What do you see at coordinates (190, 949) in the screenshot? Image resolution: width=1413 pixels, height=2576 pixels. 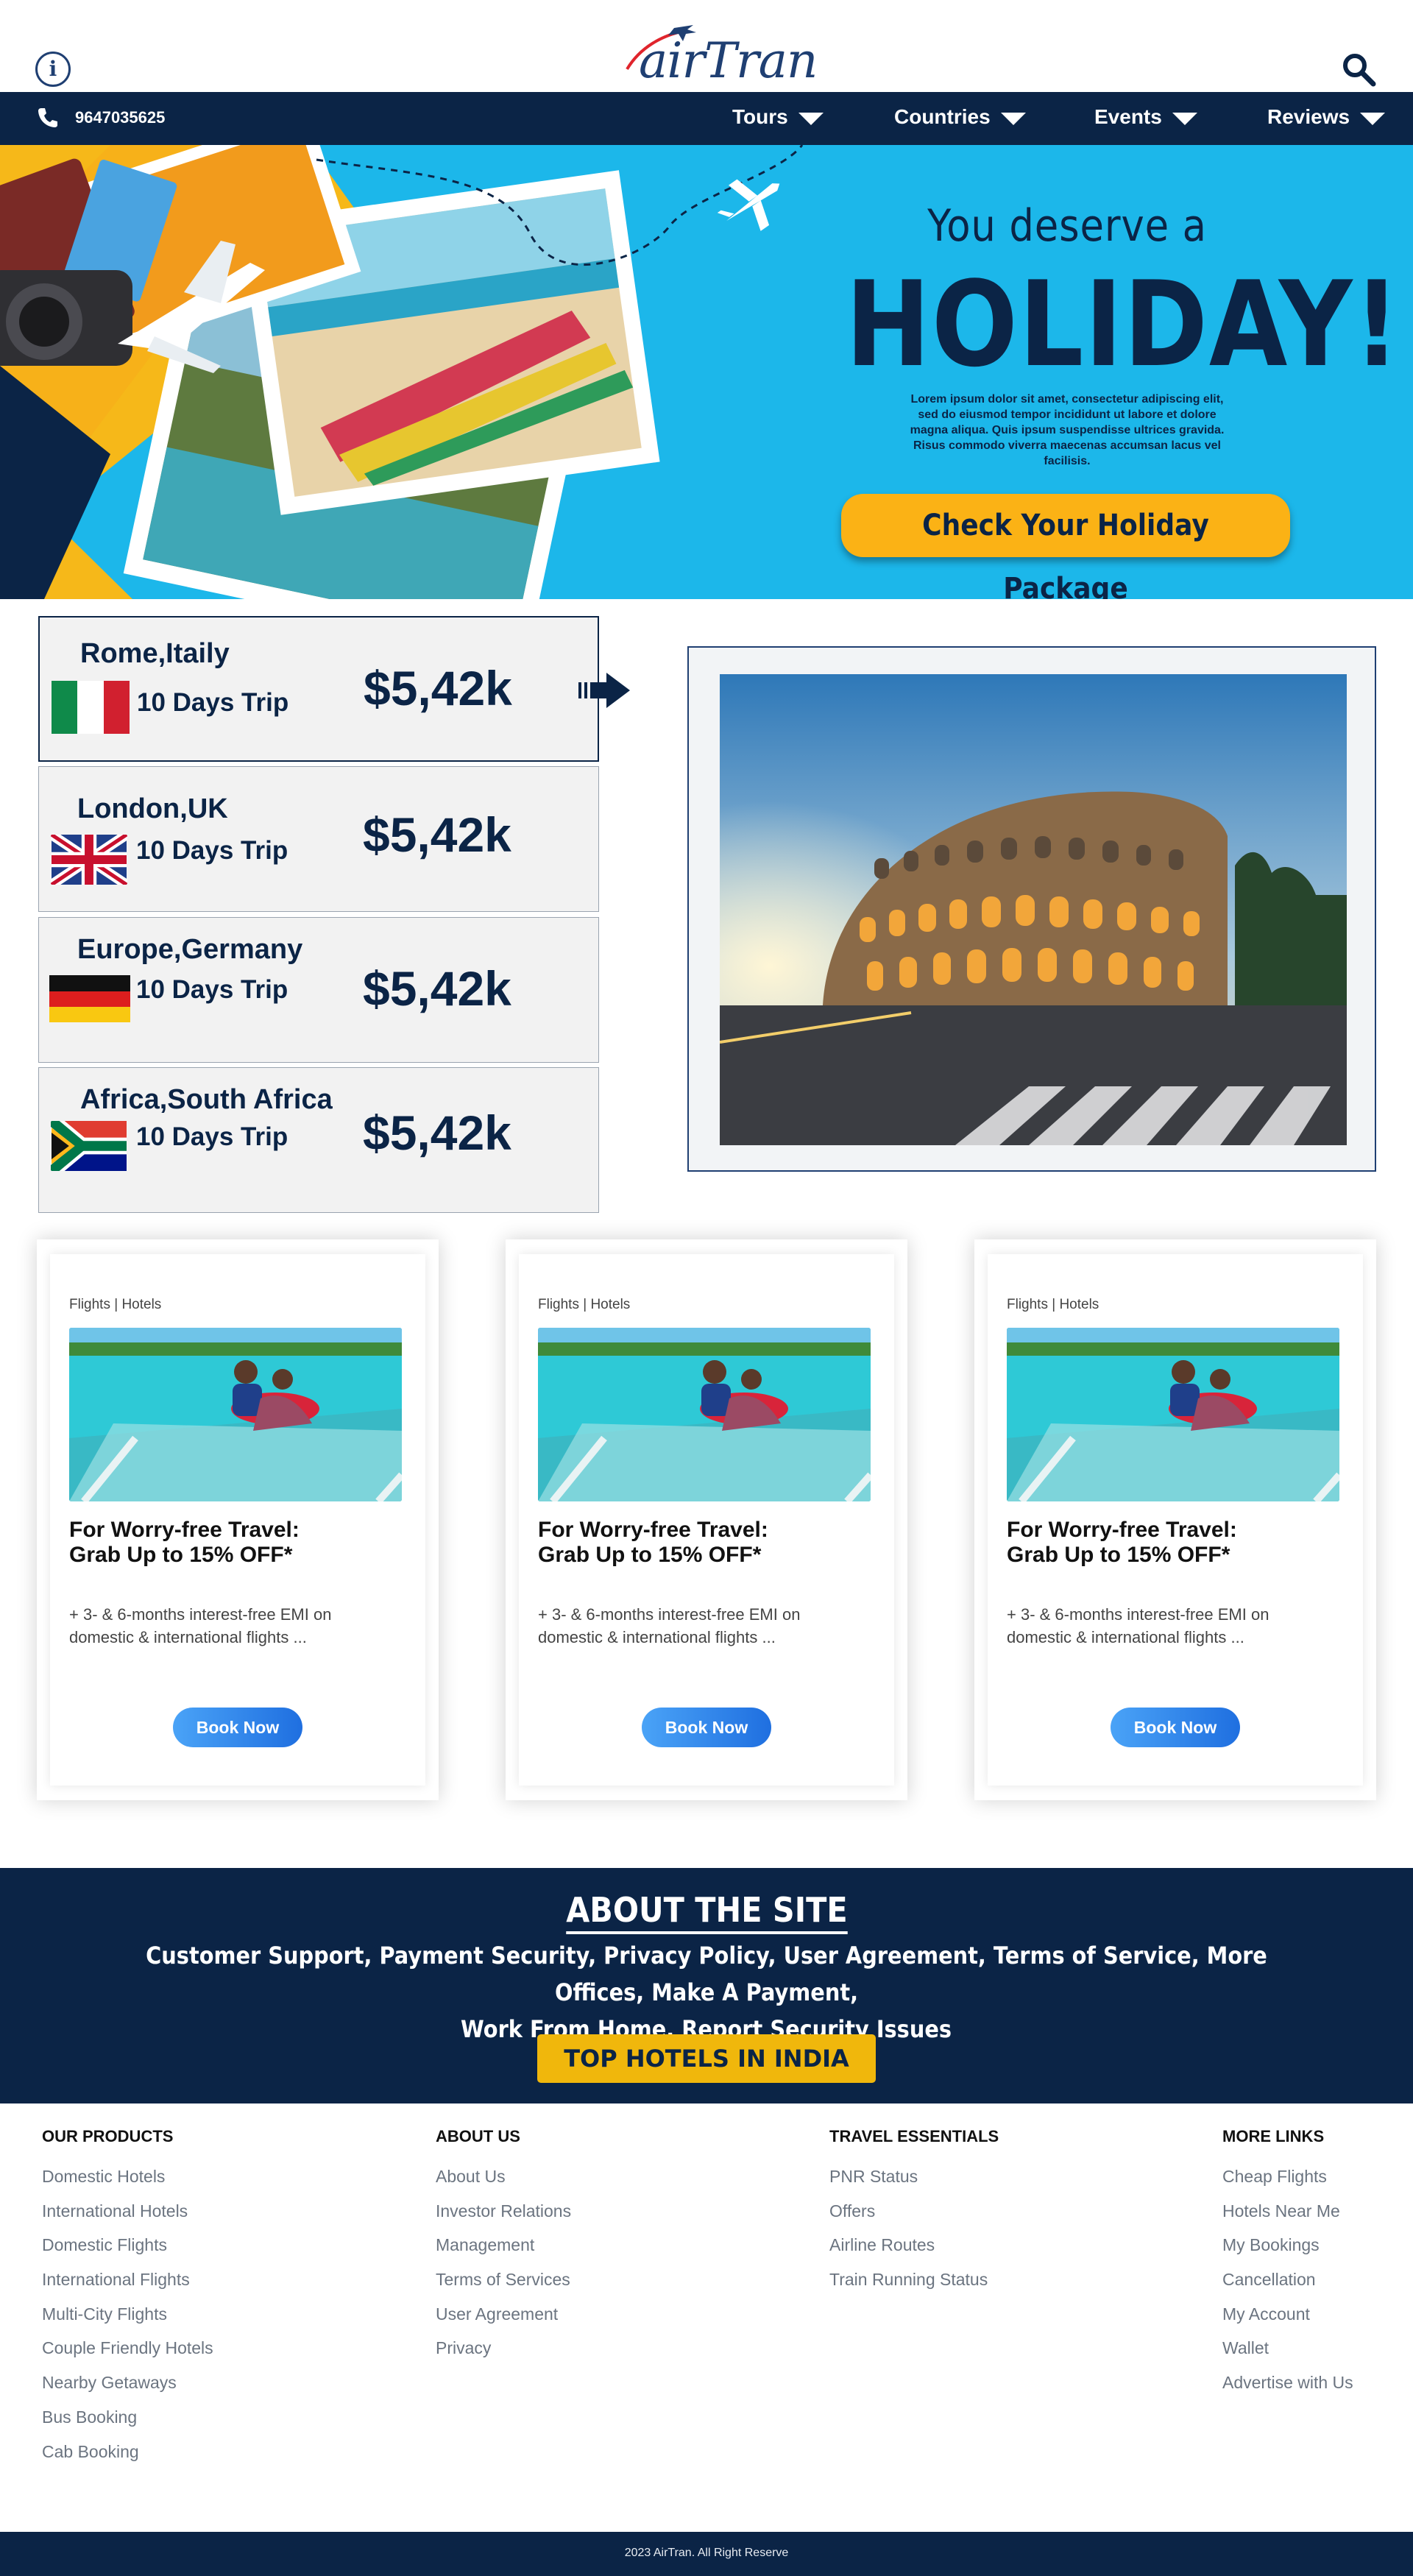 I see `destination-city: Europe,Germany` at bounding box center [190, 949].